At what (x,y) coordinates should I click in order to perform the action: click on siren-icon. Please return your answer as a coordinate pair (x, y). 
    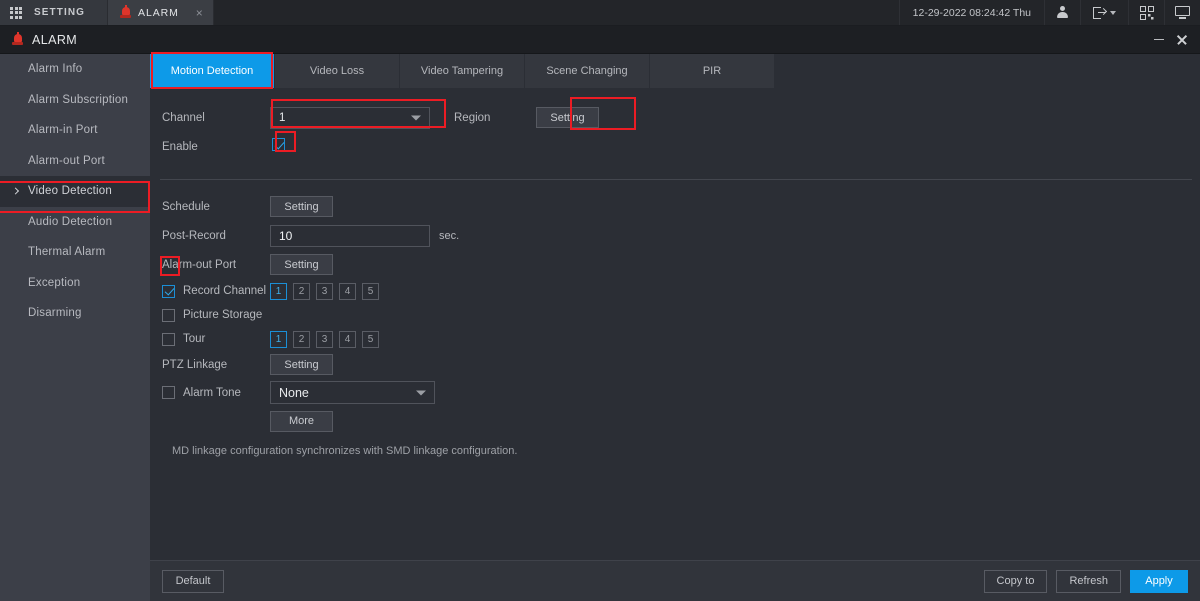
    Looking at the image, I should click on (126, 11).